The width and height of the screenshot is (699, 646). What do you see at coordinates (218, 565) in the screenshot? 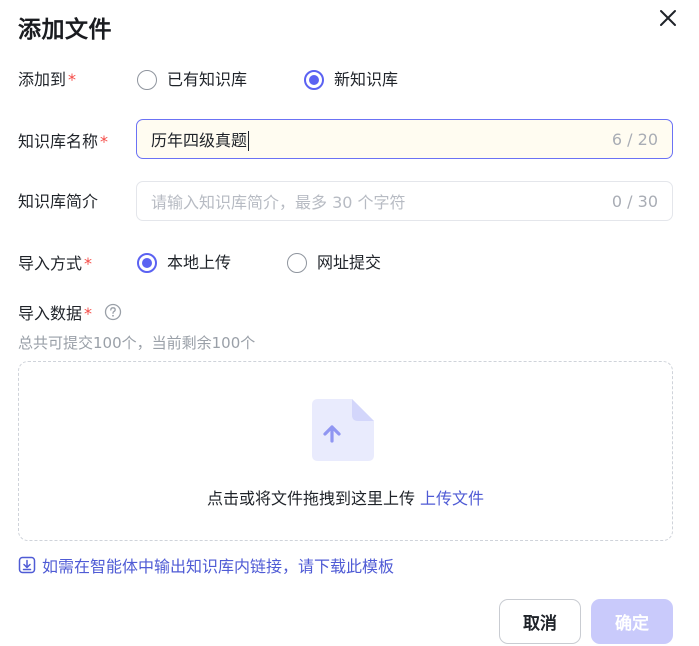
I see `template-link-text: 如需在智能体中输出知识库内链接，请下载此模板` at bounding box center [218, 565].